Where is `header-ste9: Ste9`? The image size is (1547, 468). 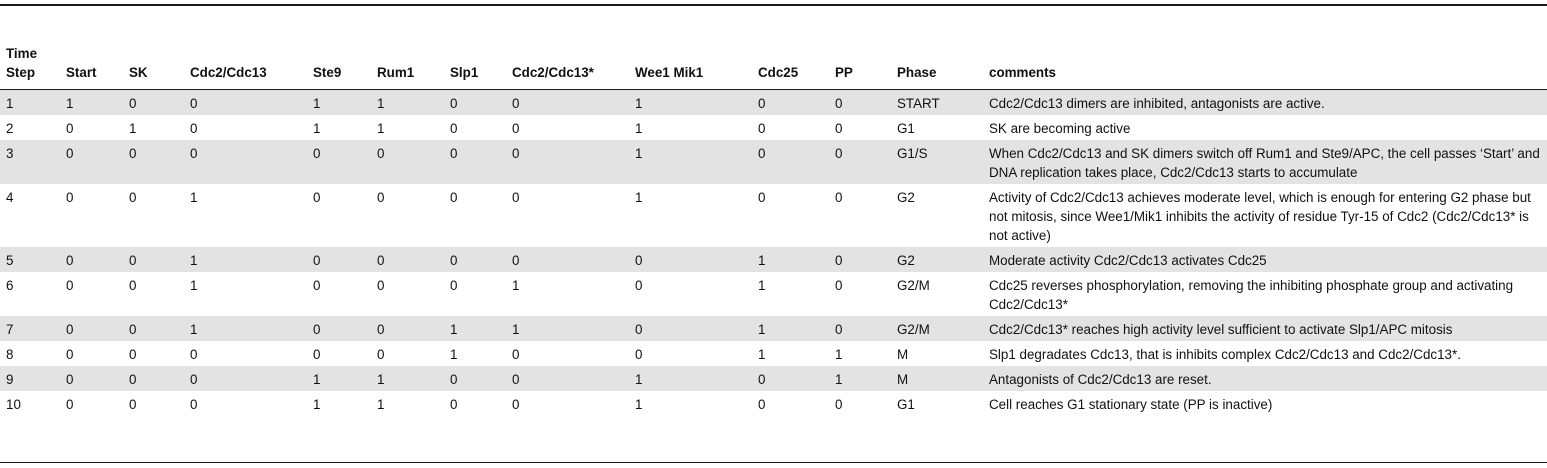 header-ste9: Ste9 is located at coordinates (327, 72).